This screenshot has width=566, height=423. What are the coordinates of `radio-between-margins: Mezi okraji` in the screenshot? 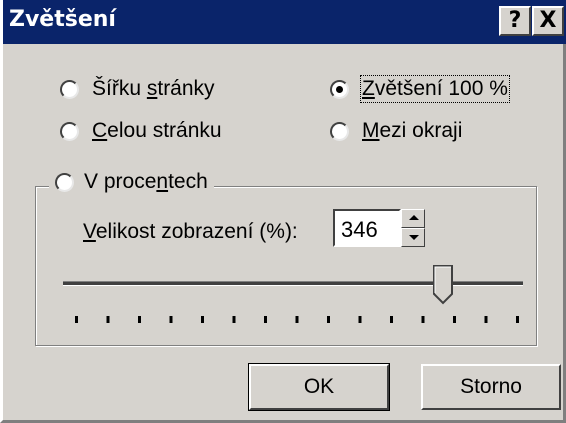 It's located at (396, 131).